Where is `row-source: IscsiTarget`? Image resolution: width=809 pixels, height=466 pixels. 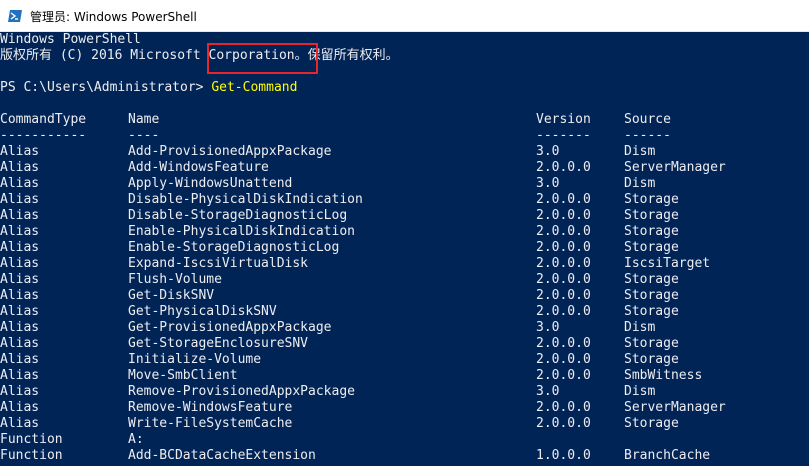
row-source: IscsiTarget is located at coordinates (667, 263).